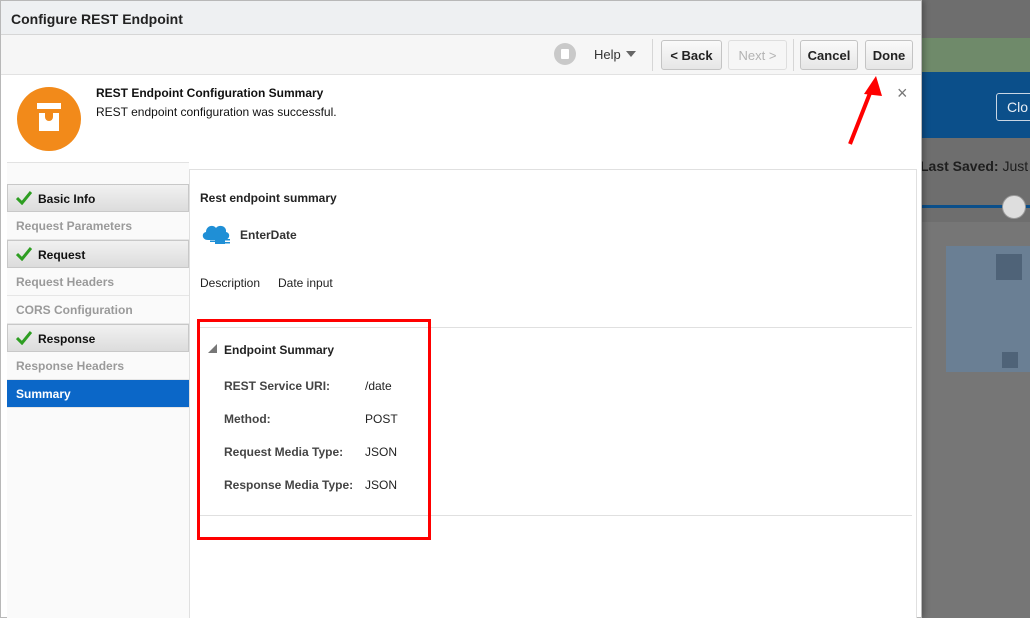 This screenshot has height=618, width=1030. I want to click on dialog-title: Configure REST Endpoint, so click(461, 18).